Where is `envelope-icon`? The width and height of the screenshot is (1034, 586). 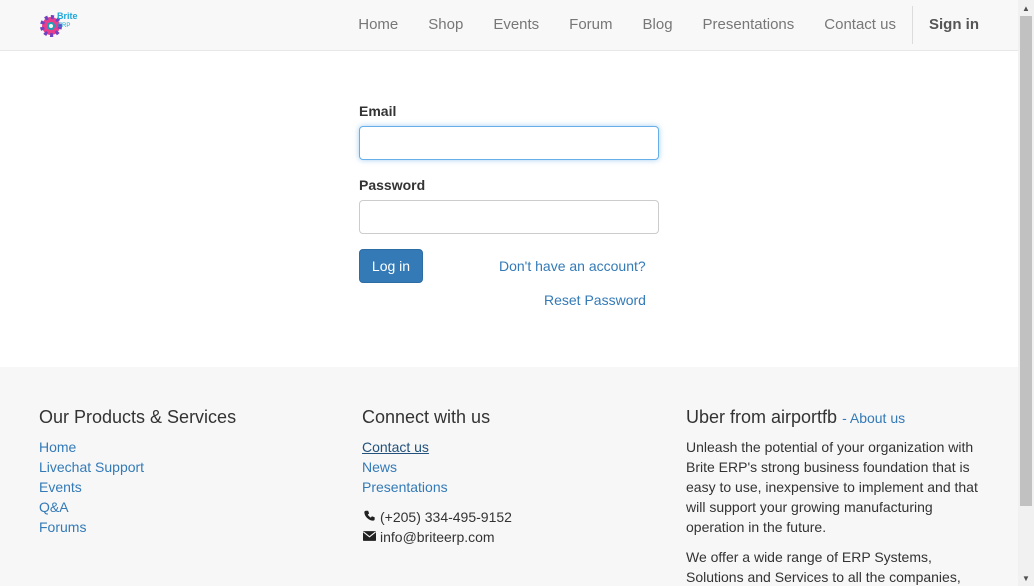
envelope-icon is located at coordinates (369, 537).